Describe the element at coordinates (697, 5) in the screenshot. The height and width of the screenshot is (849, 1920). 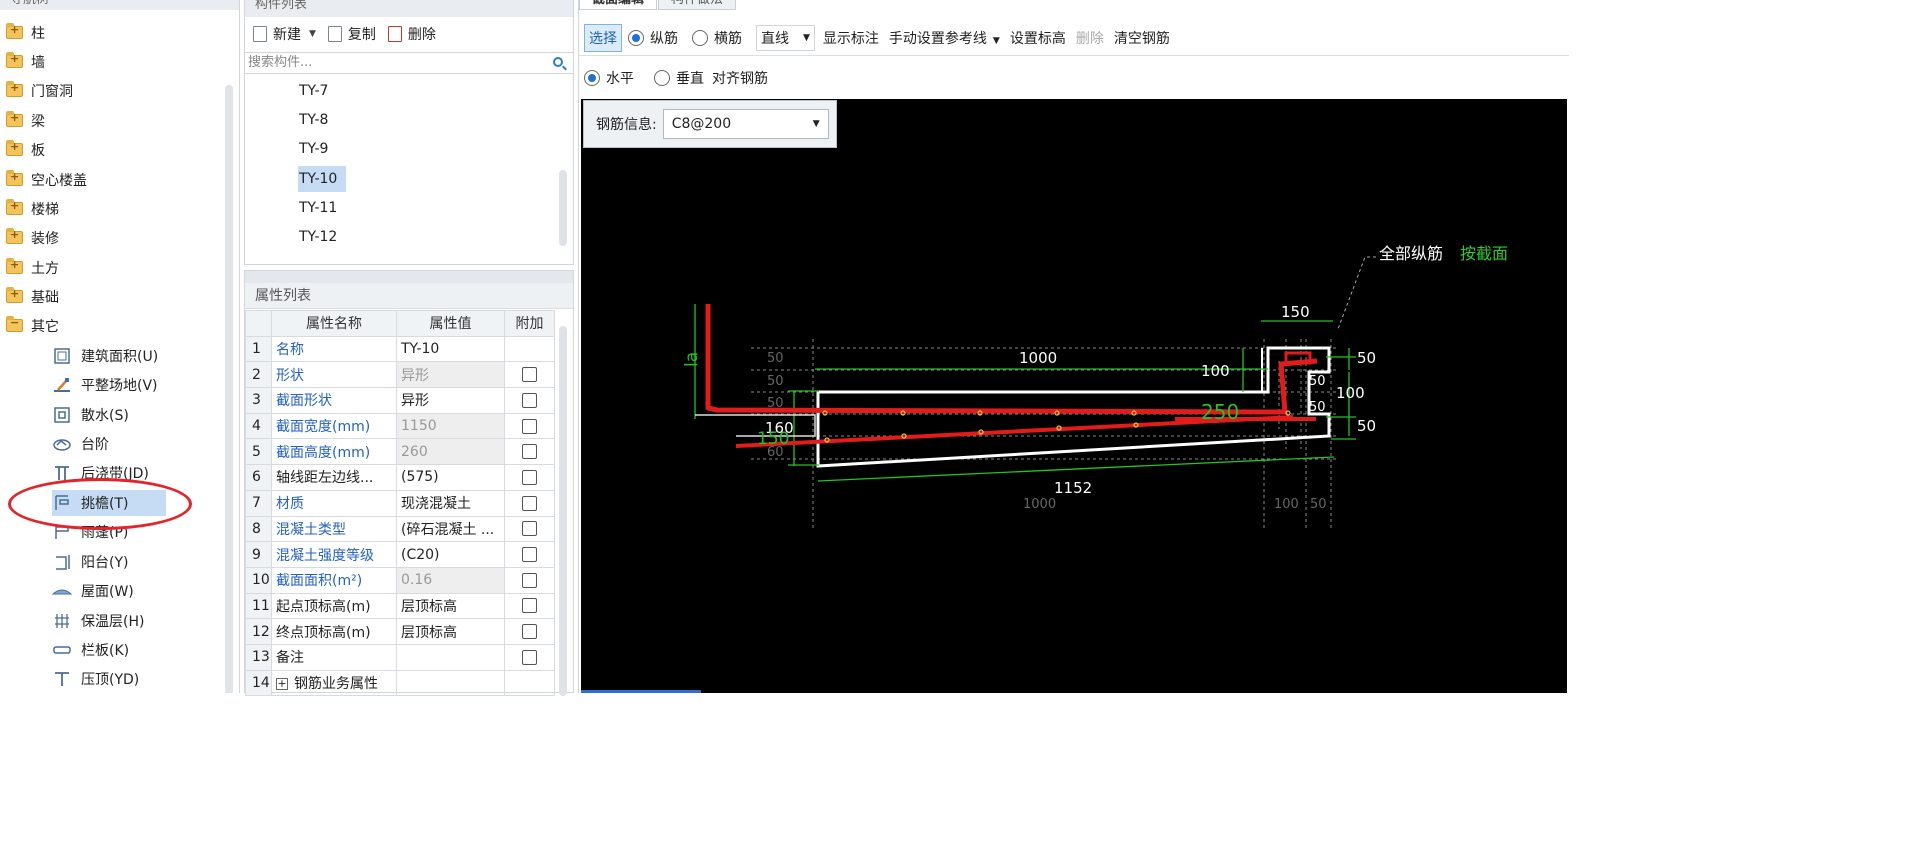
I see `tab-component-method: 构件做法` at that location.